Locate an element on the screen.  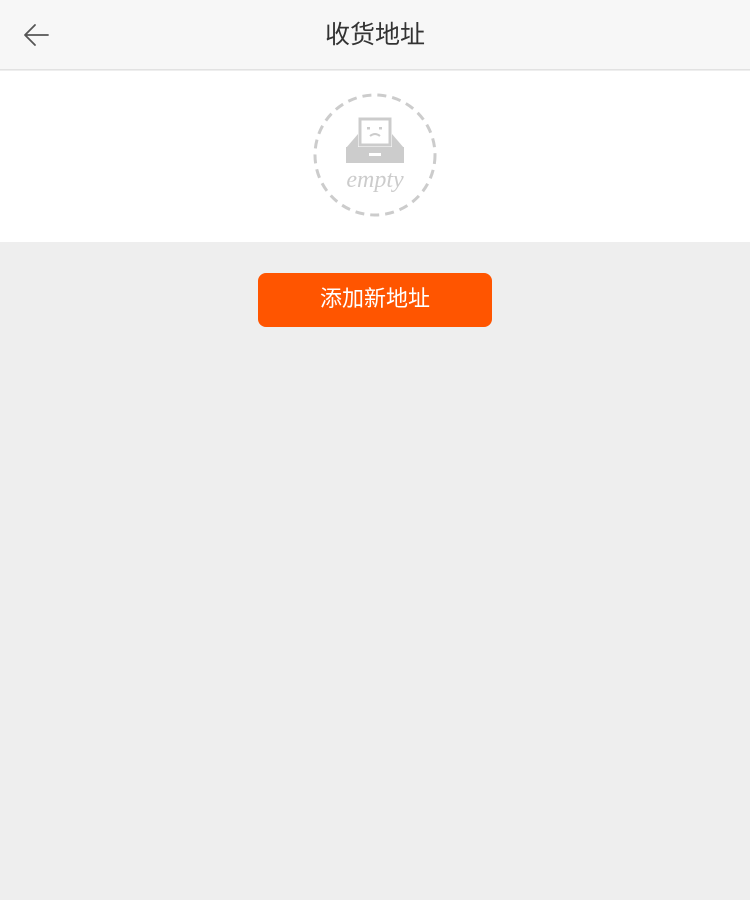
top-nav-bar: 收货地址 is located at coordinates (375, 35).